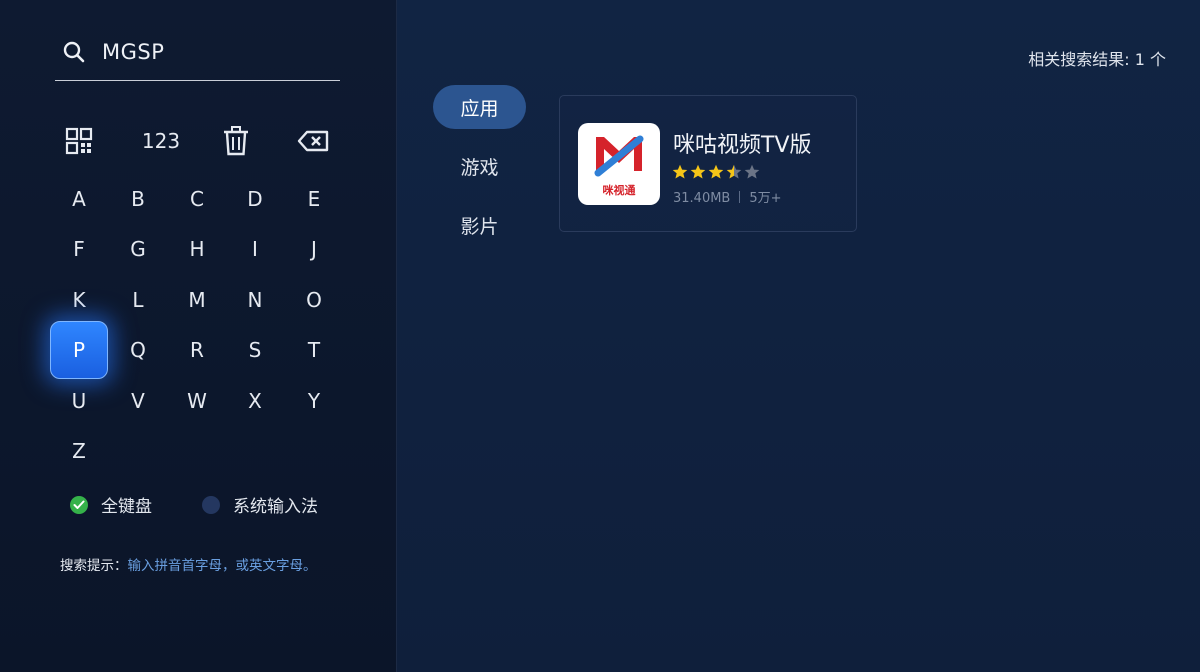 The image size is (1200, 672). I want to click on clear-key, so click(236, 141).